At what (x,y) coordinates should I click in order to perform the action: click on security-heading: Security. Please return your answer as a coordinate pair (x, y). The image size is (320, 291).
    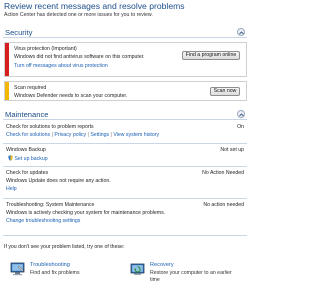
    Looking at the image, I should click on (19, 32).